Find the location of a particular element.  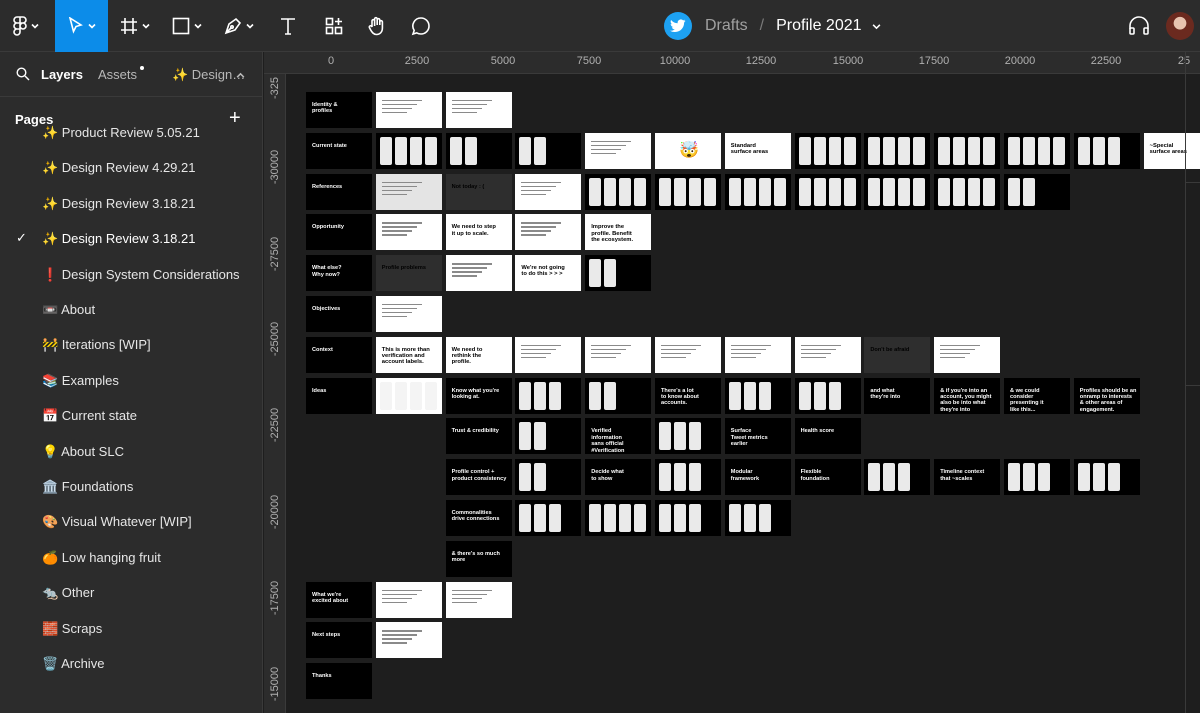

page-item: ✓ ✨ Design Review 3.18.21 is located at coordinates (131, 238).